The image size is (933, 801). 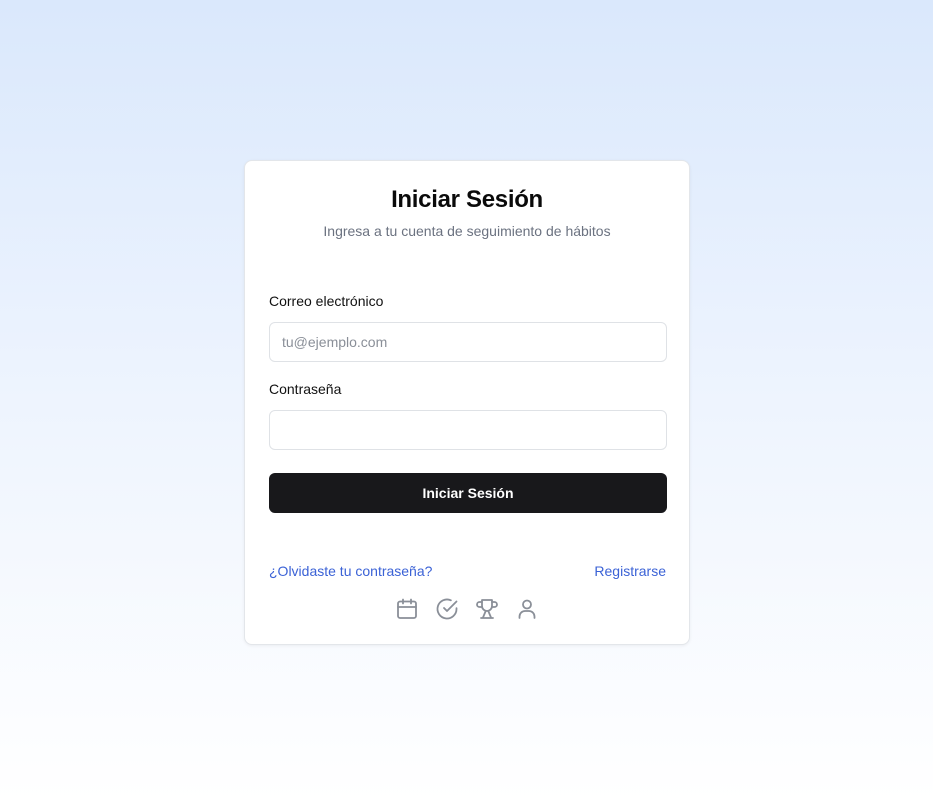 I want to click on check-circle-icon, so click(x=447, y=609).